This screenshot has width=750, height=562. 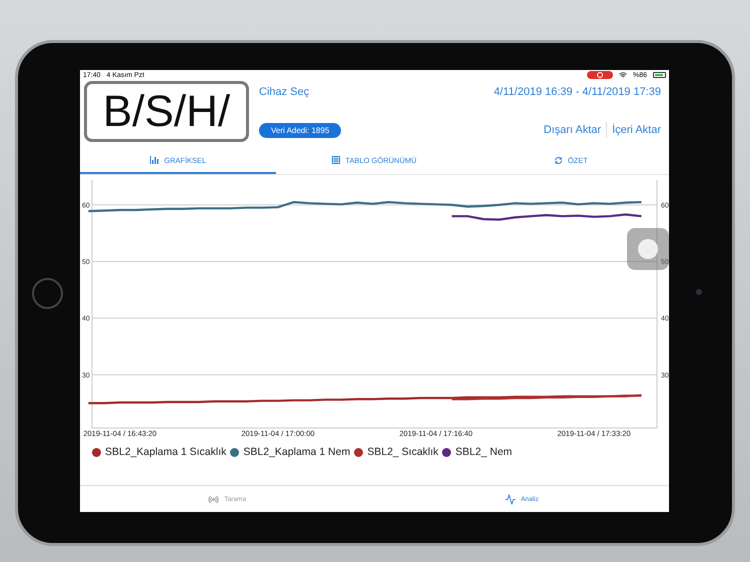 What do you see at coordinates (483, 452) in the screenshot?
I see `legend-label: SBL2_ Nem` at bounding box center [483, 452].